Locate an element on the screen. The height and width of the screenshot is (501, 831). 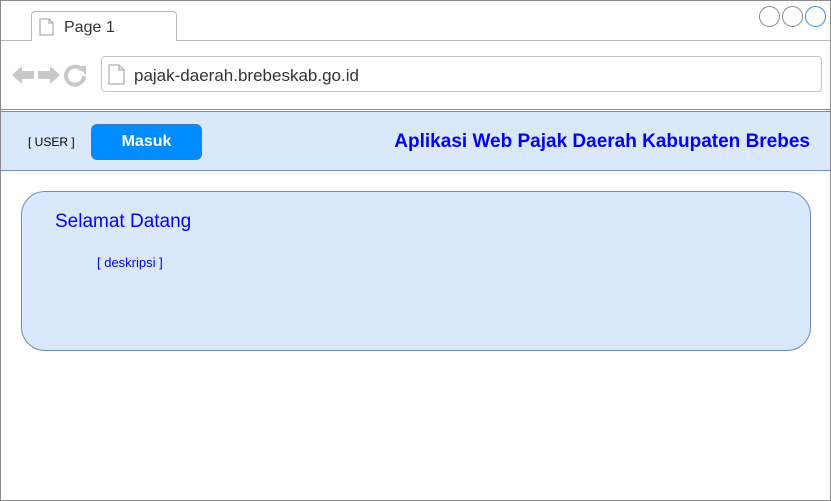
navigation-bar: pajak-daerah.brebeskab.go.id is located at coordinates (415, 75).